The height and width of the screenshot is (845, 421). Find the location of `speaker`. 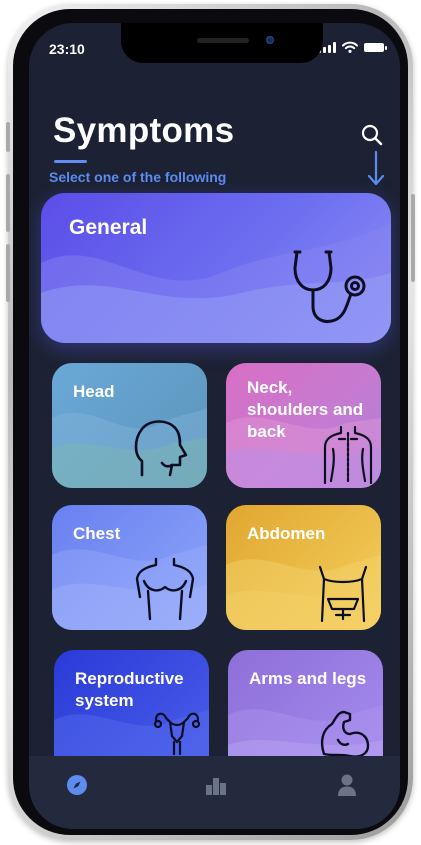

speaker is located at coordinates (223, 40).